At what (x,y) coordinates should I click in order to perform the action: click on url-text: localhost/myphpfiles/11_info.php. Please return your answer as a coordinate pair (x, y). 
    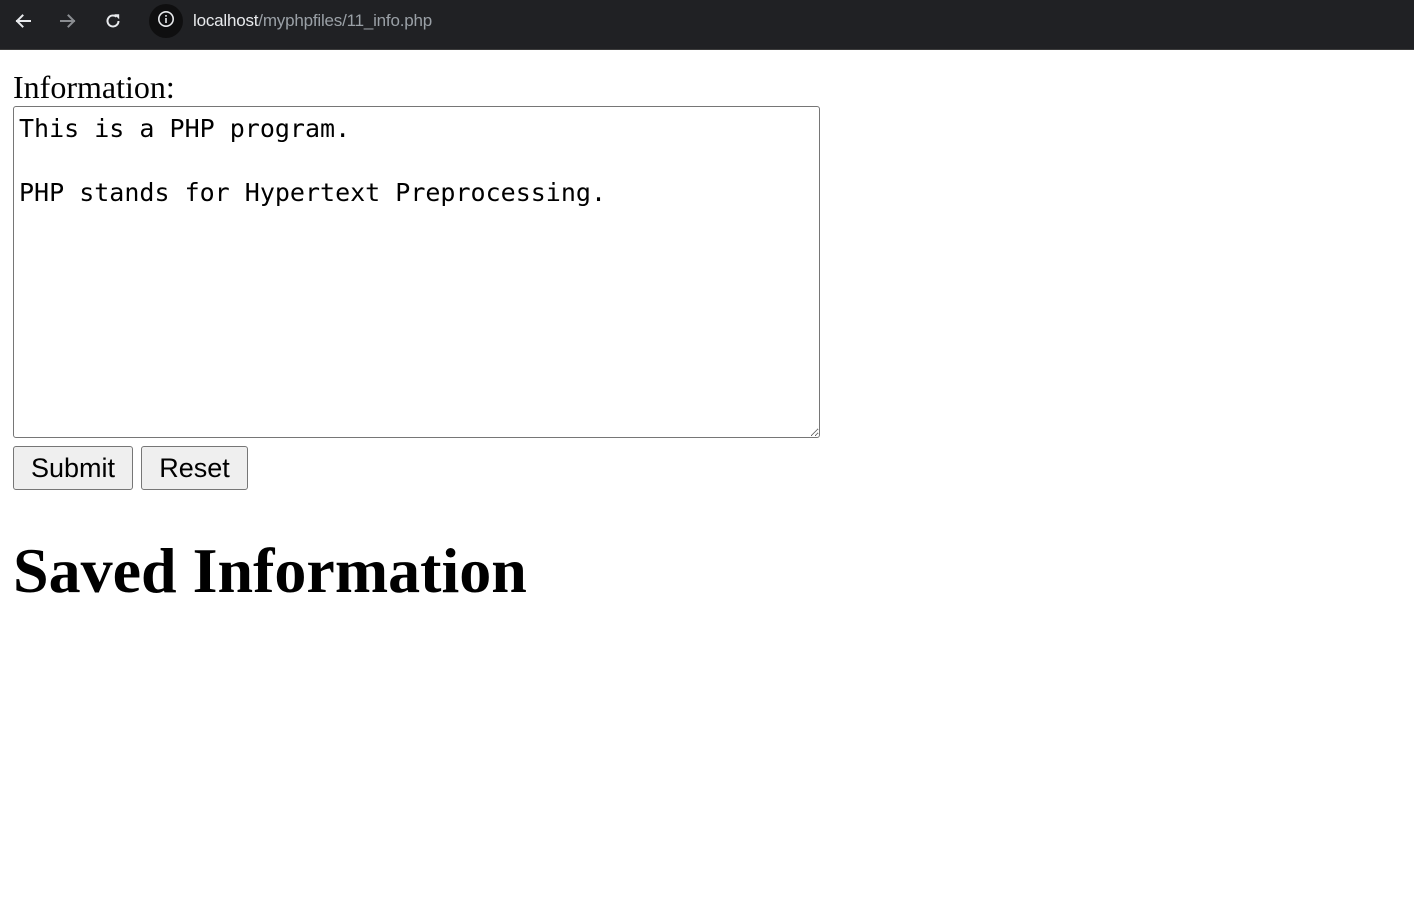
    Looking at the image, I should click on (312, 21).